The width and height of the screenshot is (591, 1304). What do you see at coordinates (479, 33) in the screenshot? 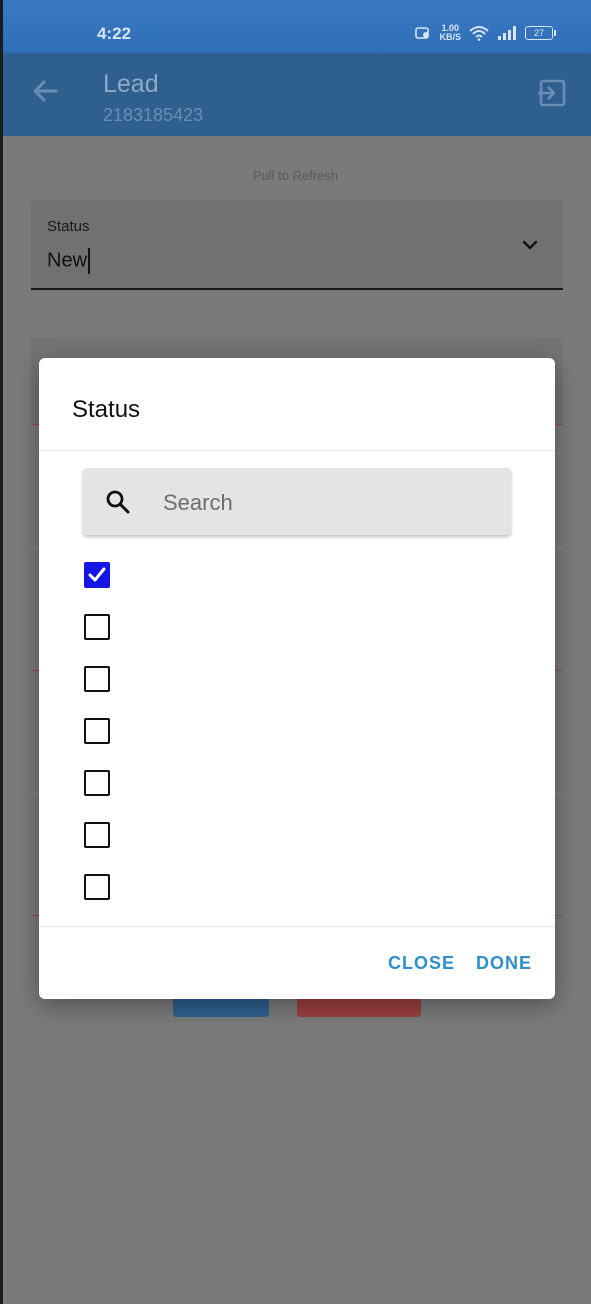
I see `wifi-icon` at bounding box center [479, 33].